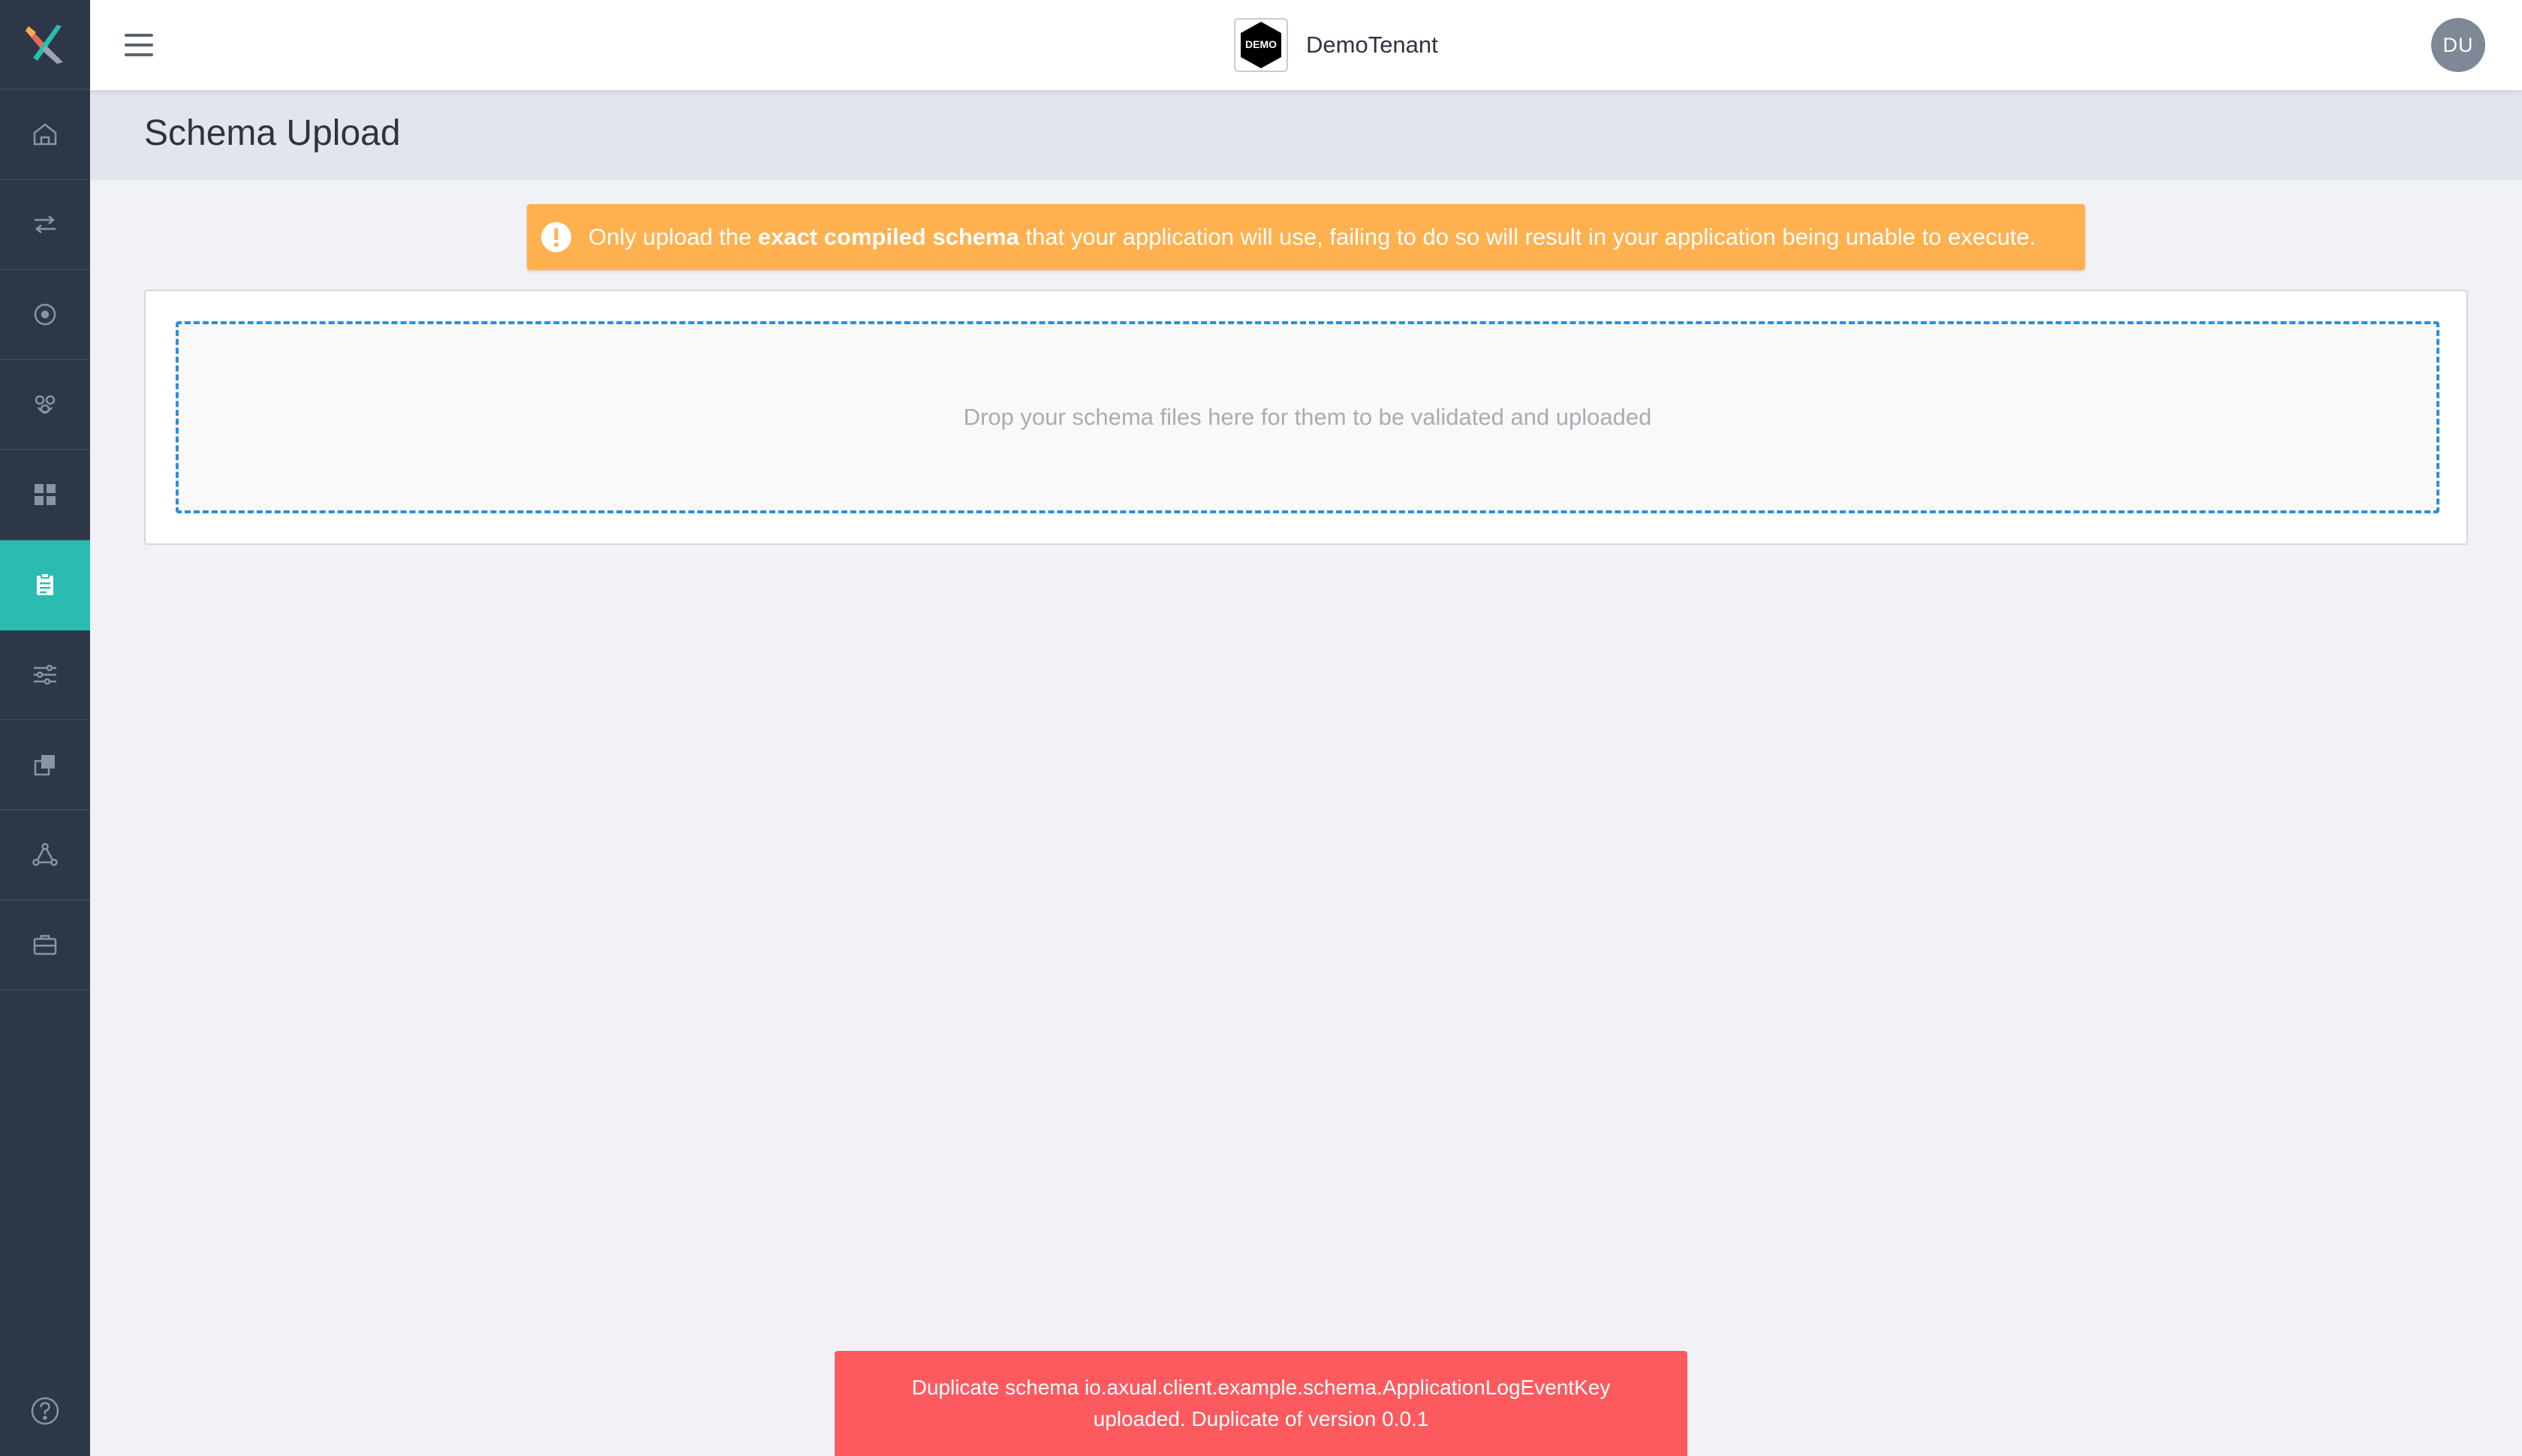 This screenshot has height=1456, width=2522. I want to click on dashboard-icon, so click(45, 494).